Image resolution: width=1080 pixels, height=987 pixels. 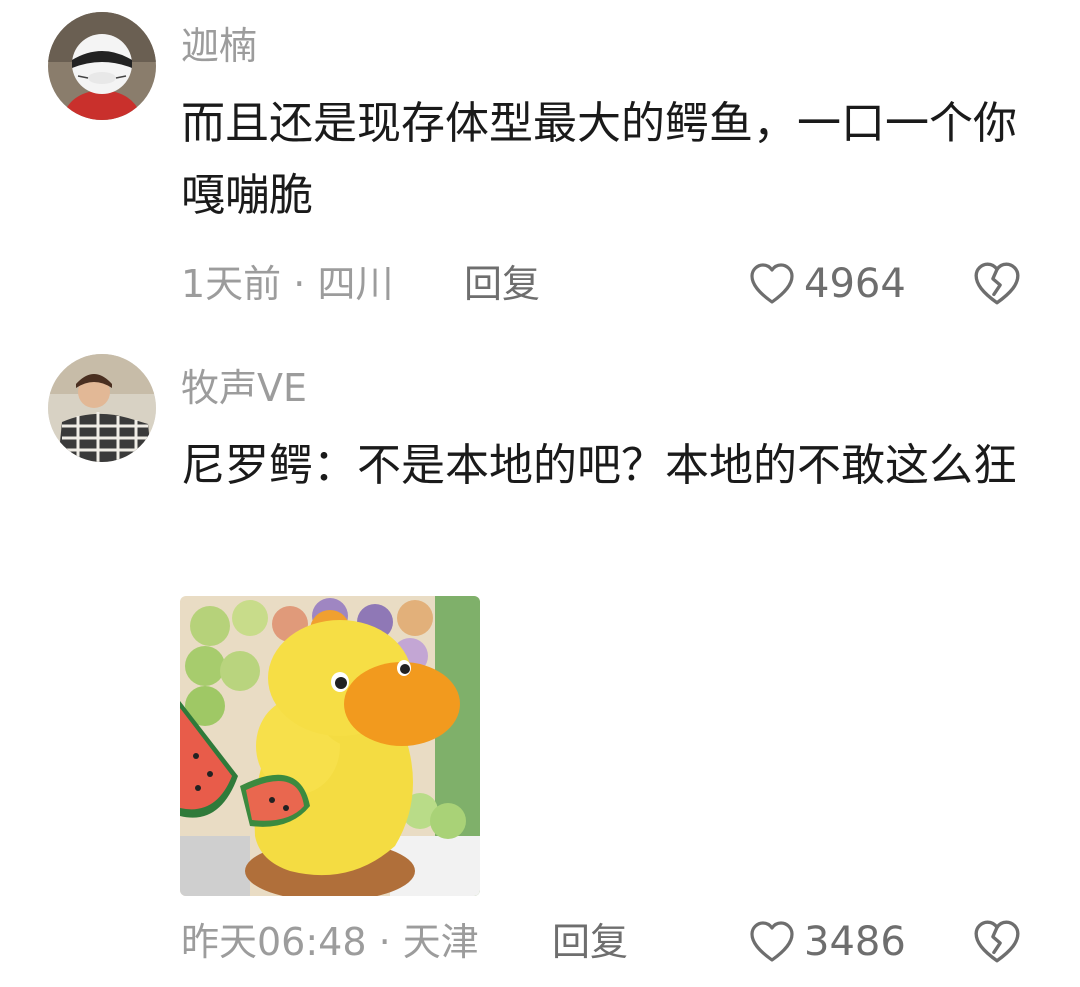 What do you see at coordinates (231, 284) in the screenshot?
I see `timestamp: 1天前` at bounding box center [231, 284].